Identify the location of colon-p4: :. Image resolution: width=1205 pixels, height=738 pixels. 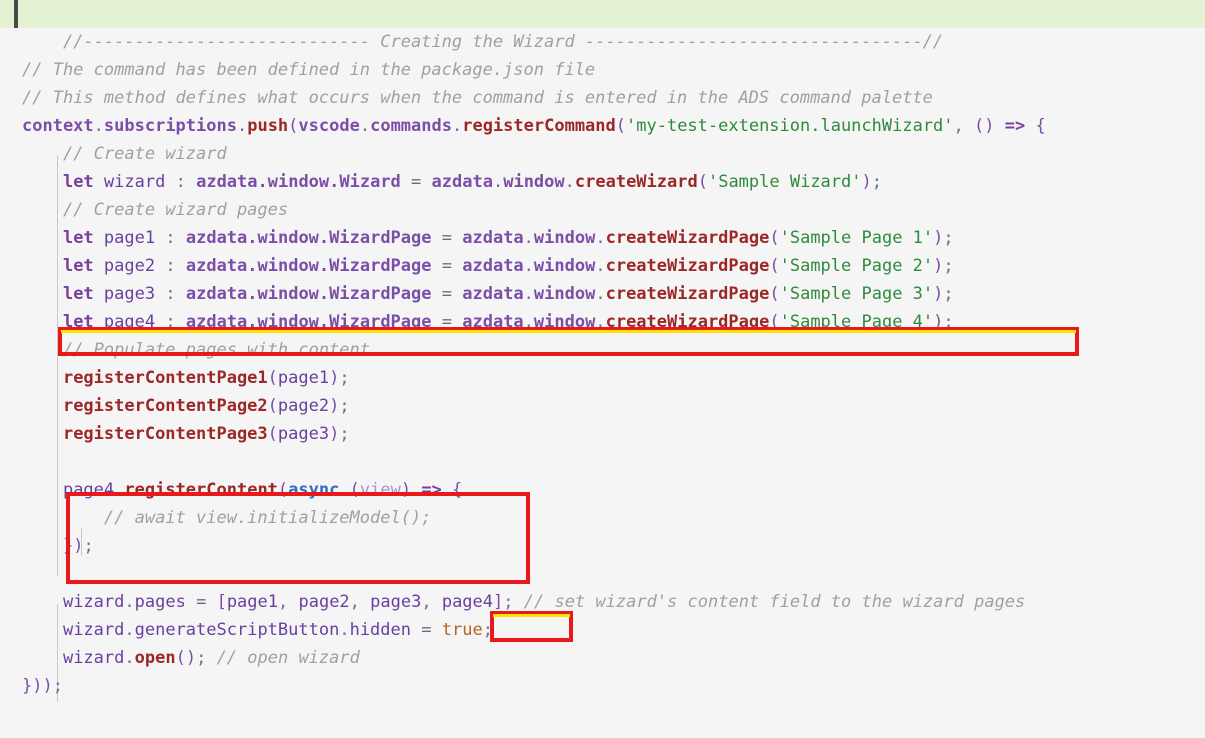
(170, 322).